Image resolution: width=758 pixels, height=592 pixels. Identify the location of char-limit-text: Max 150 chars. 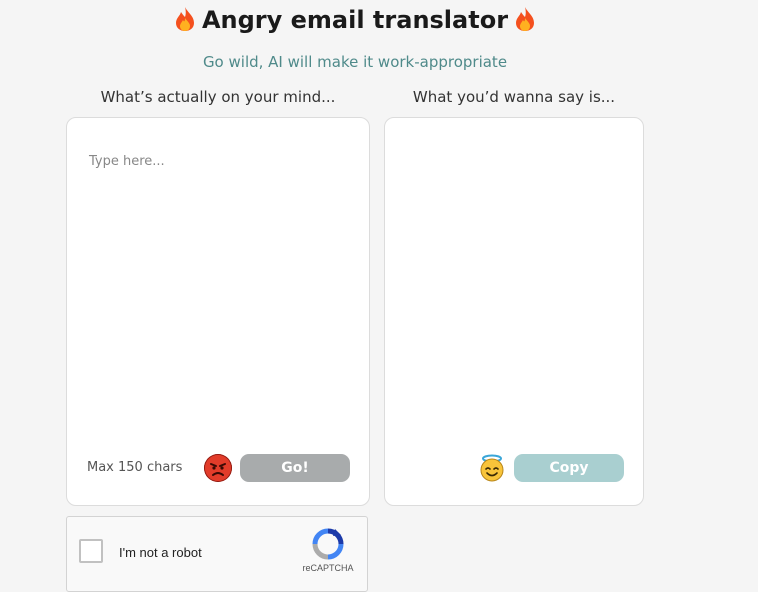
(135, 467).